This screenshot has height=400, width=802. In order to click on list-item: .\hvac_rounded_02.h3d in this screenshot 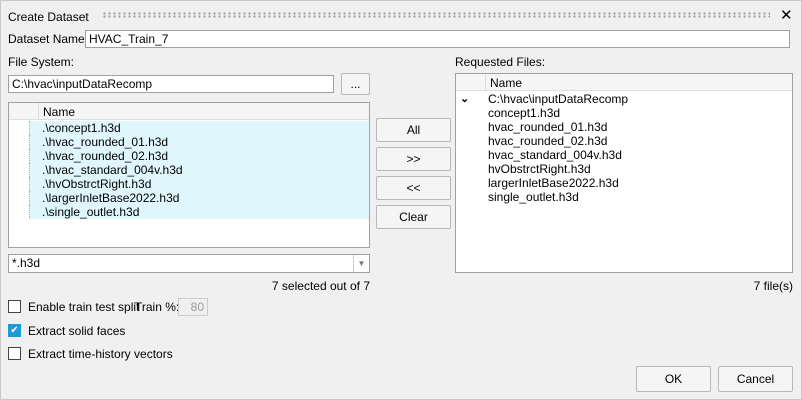, I will do `click(199, 156)`.